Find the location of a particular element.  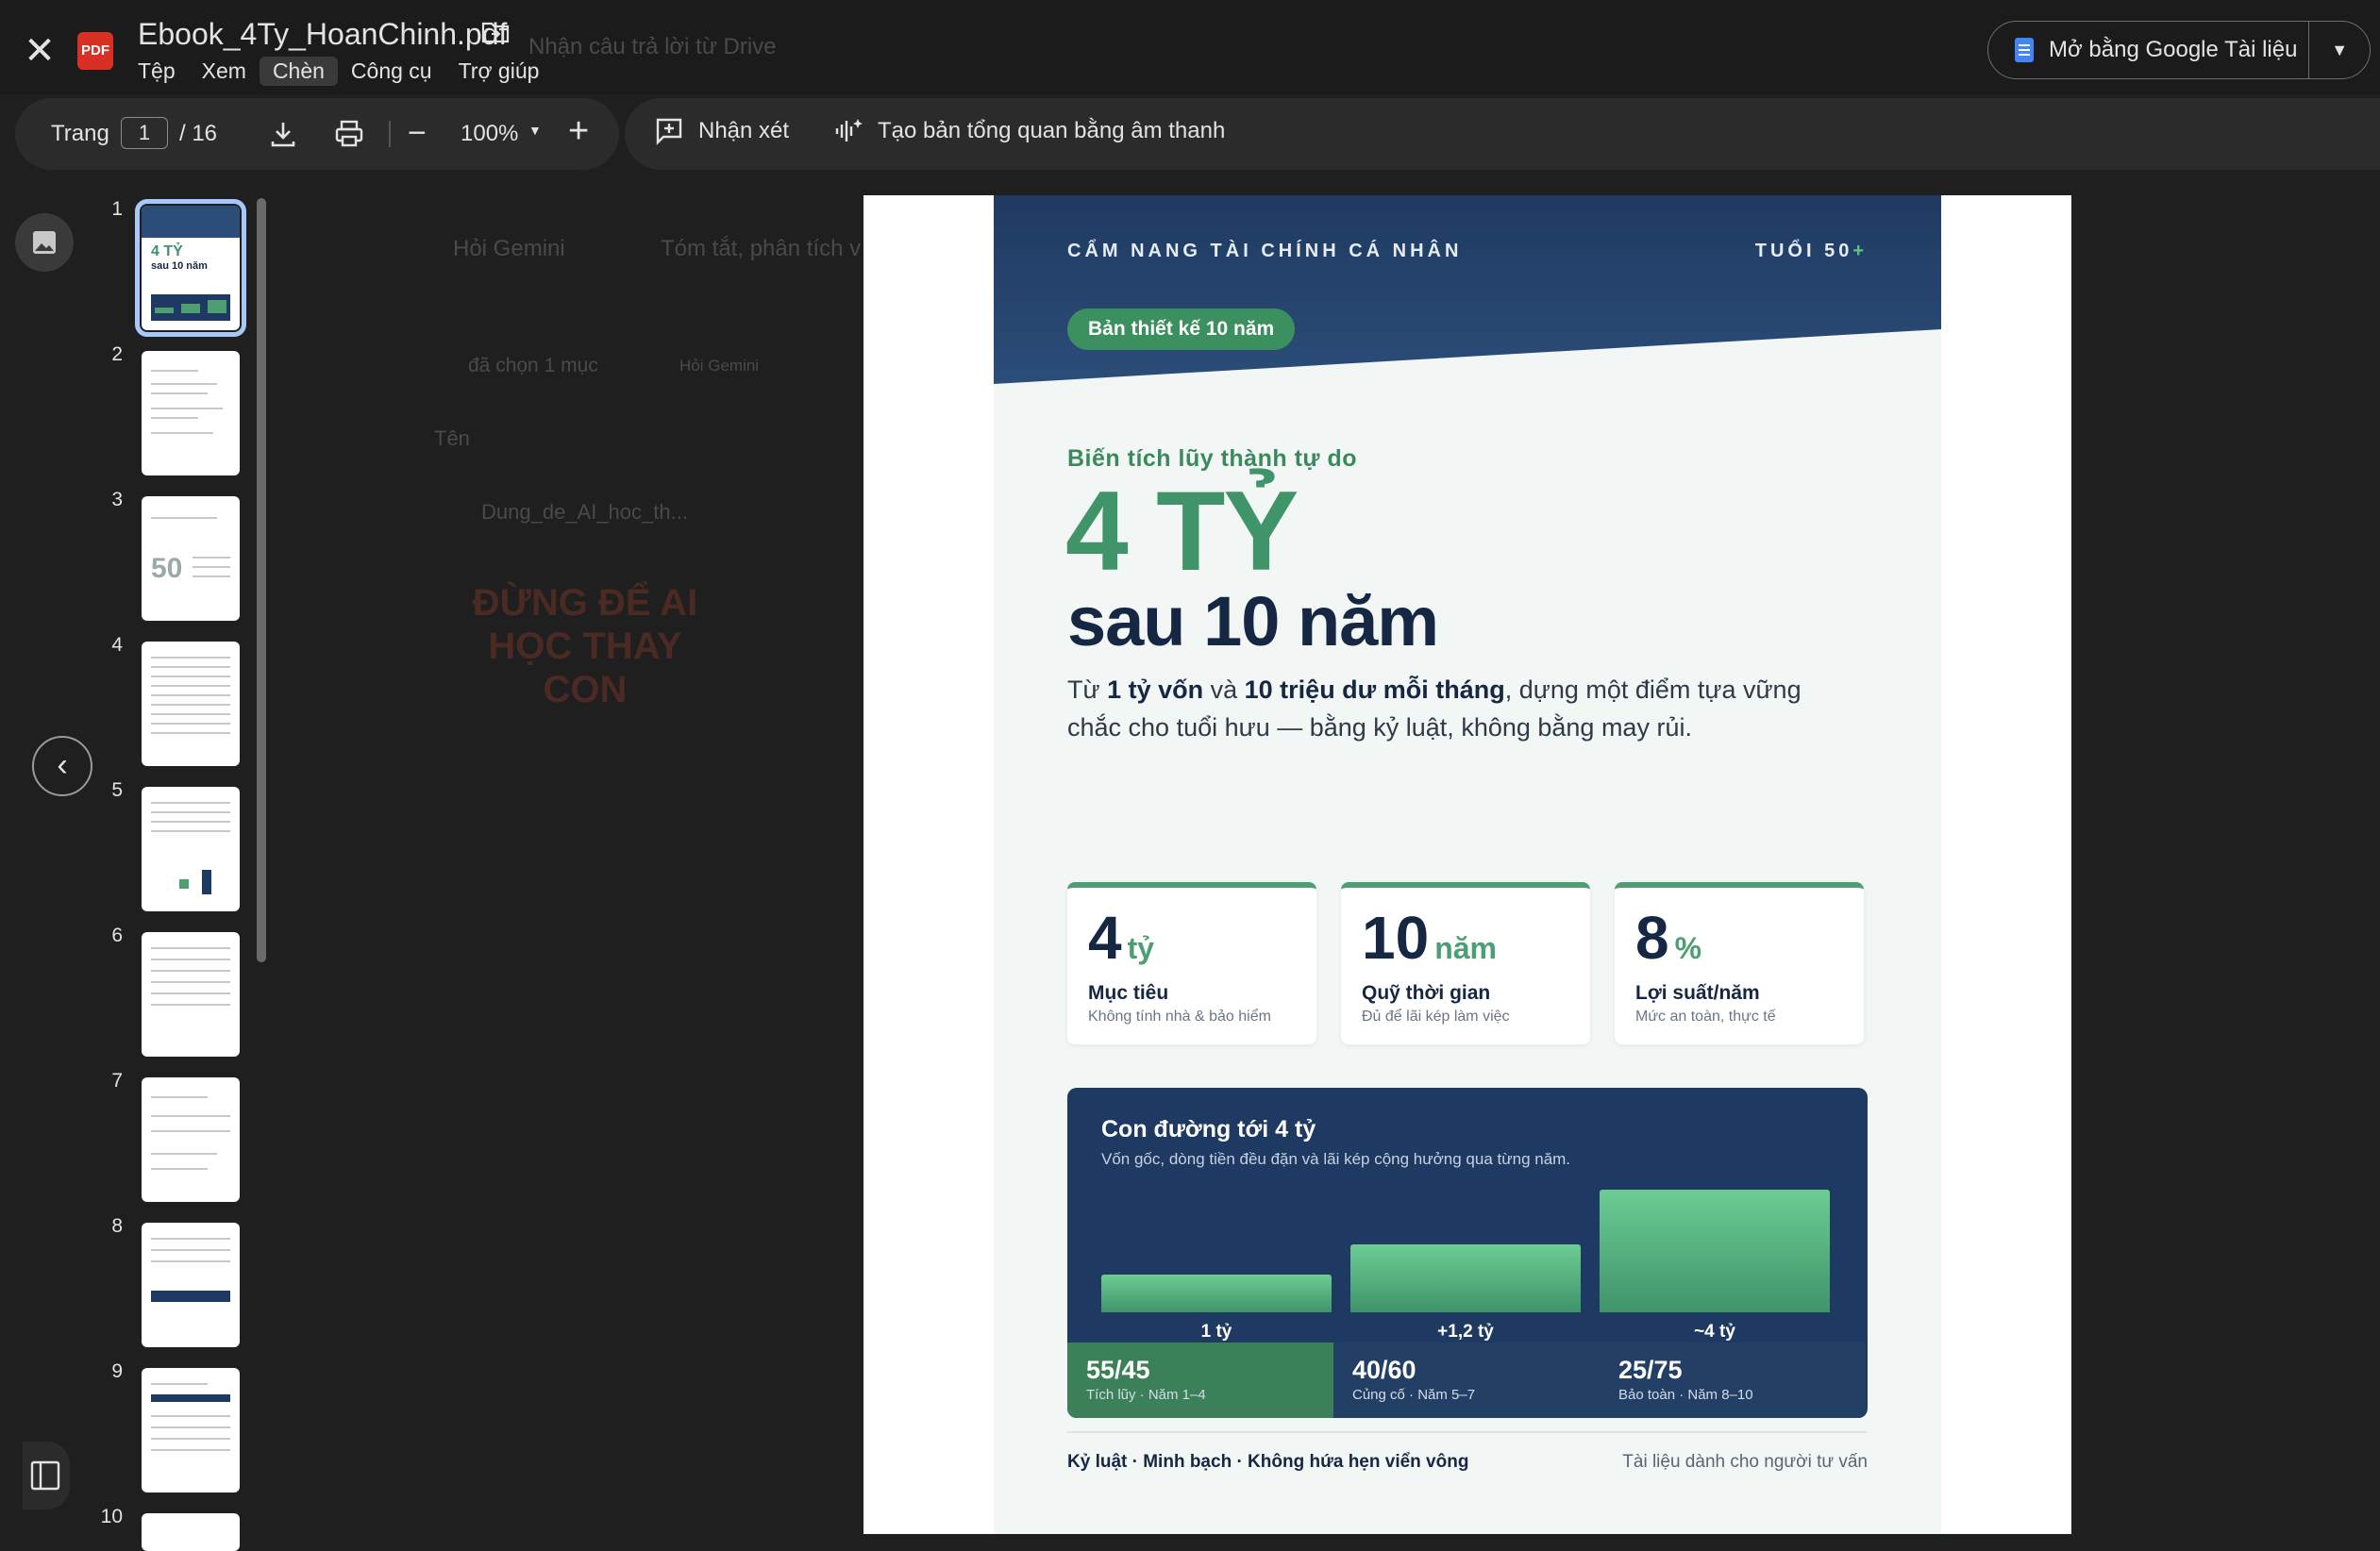

cover-age-plus: + is located at coordinates (1860, 251).